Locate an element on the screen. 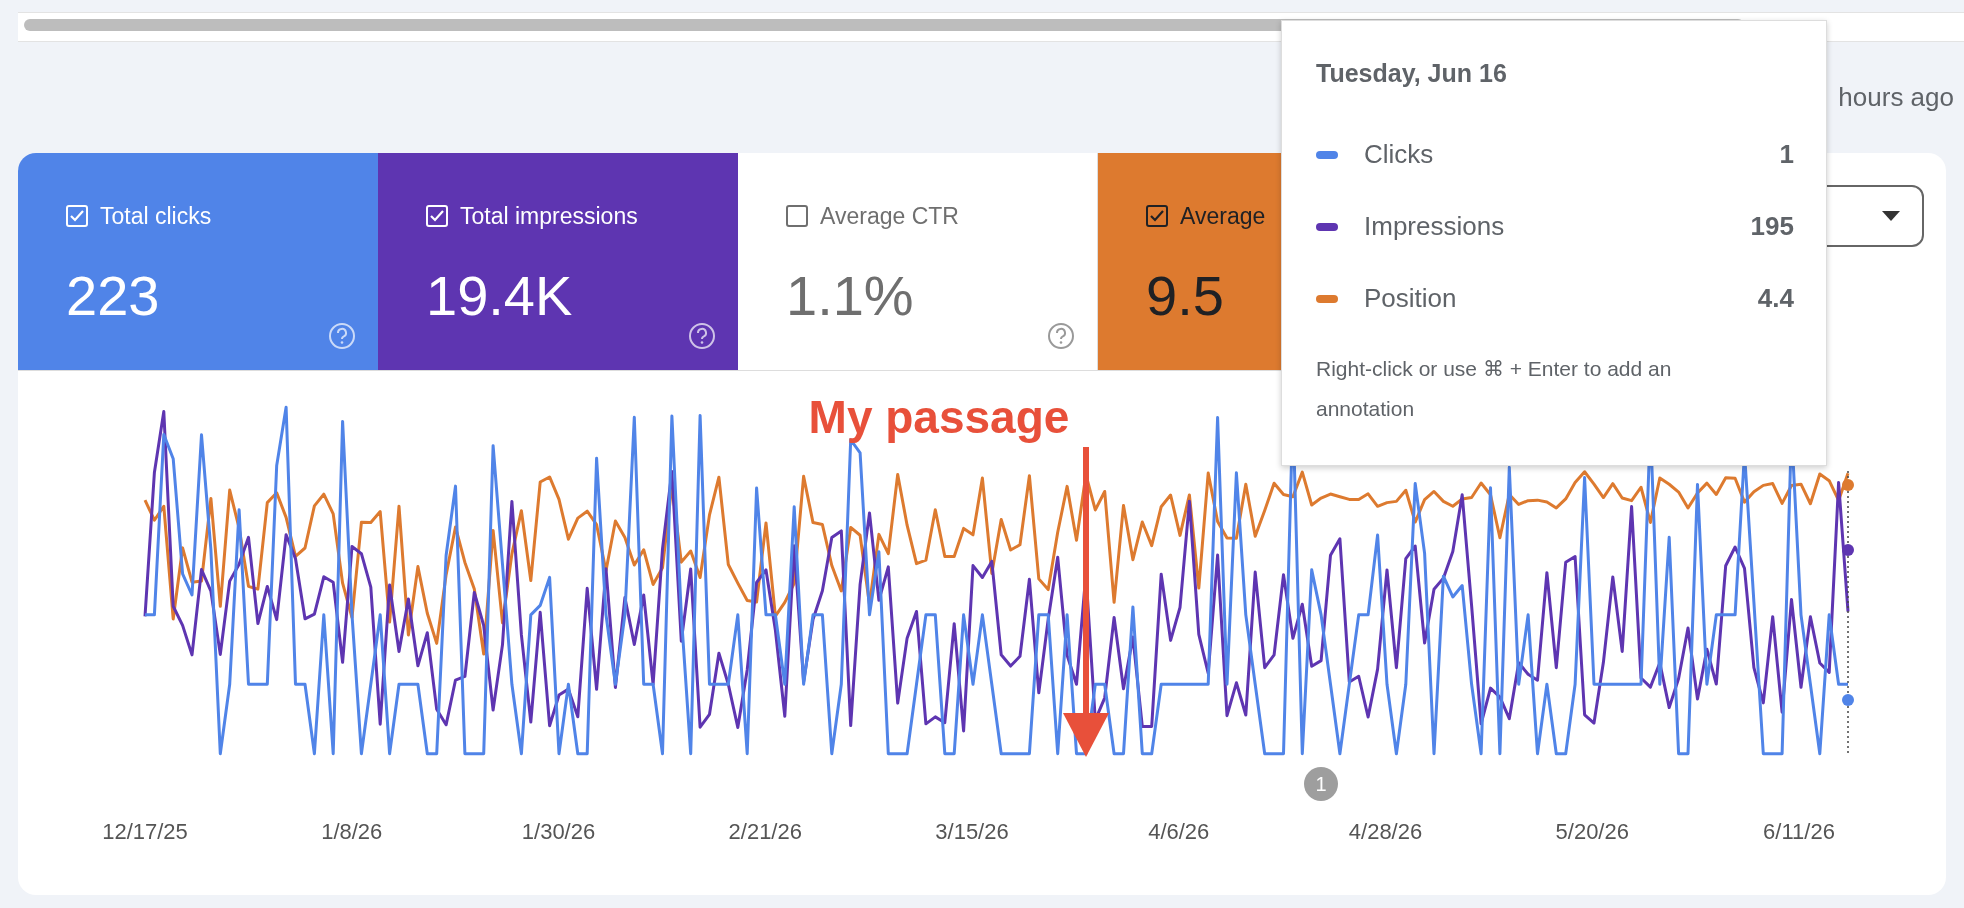 The image size is (1964, 908). annotation-text: My passage is located at coordinates (939, 417).